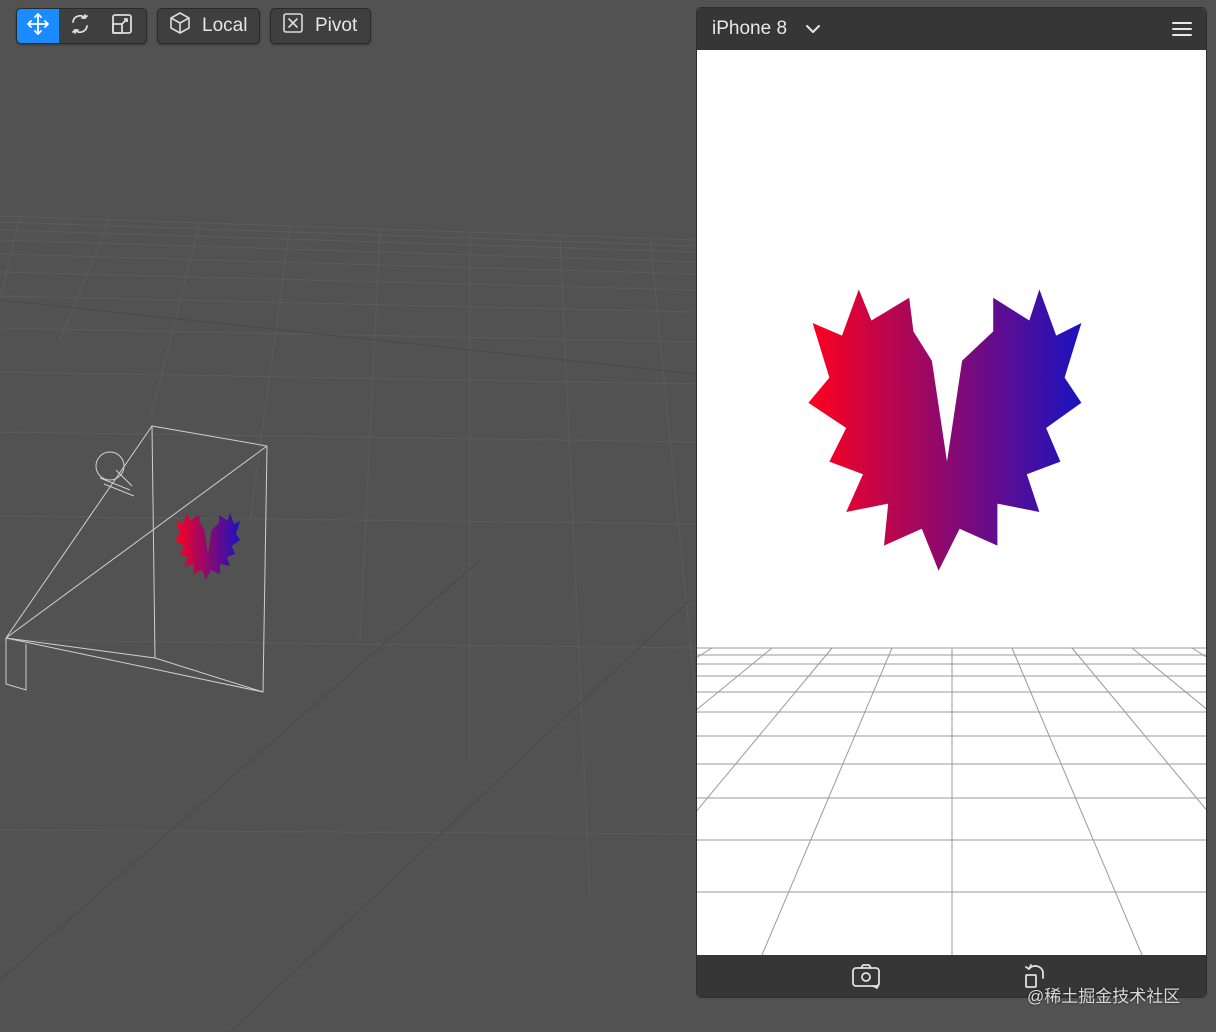 Image resolution: width=1216 pixels, height=1032 pixels. What do you see at coordinates (1104, 996) in the screenshot?
I see `watermark-text: @稀土掘金技术社区` at bounding box center [1104, 996].